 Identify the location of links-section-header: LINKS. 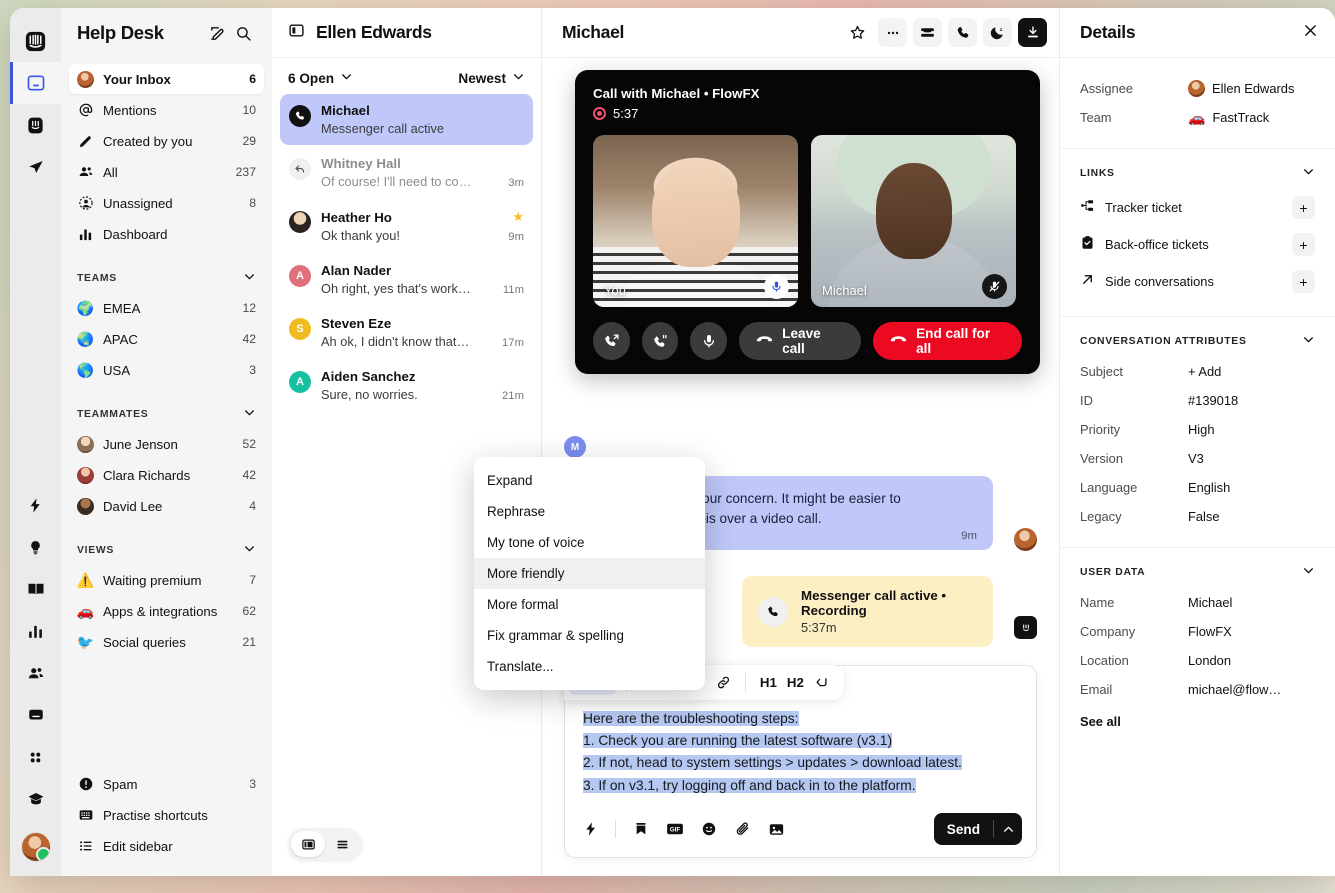
(1197, 173).